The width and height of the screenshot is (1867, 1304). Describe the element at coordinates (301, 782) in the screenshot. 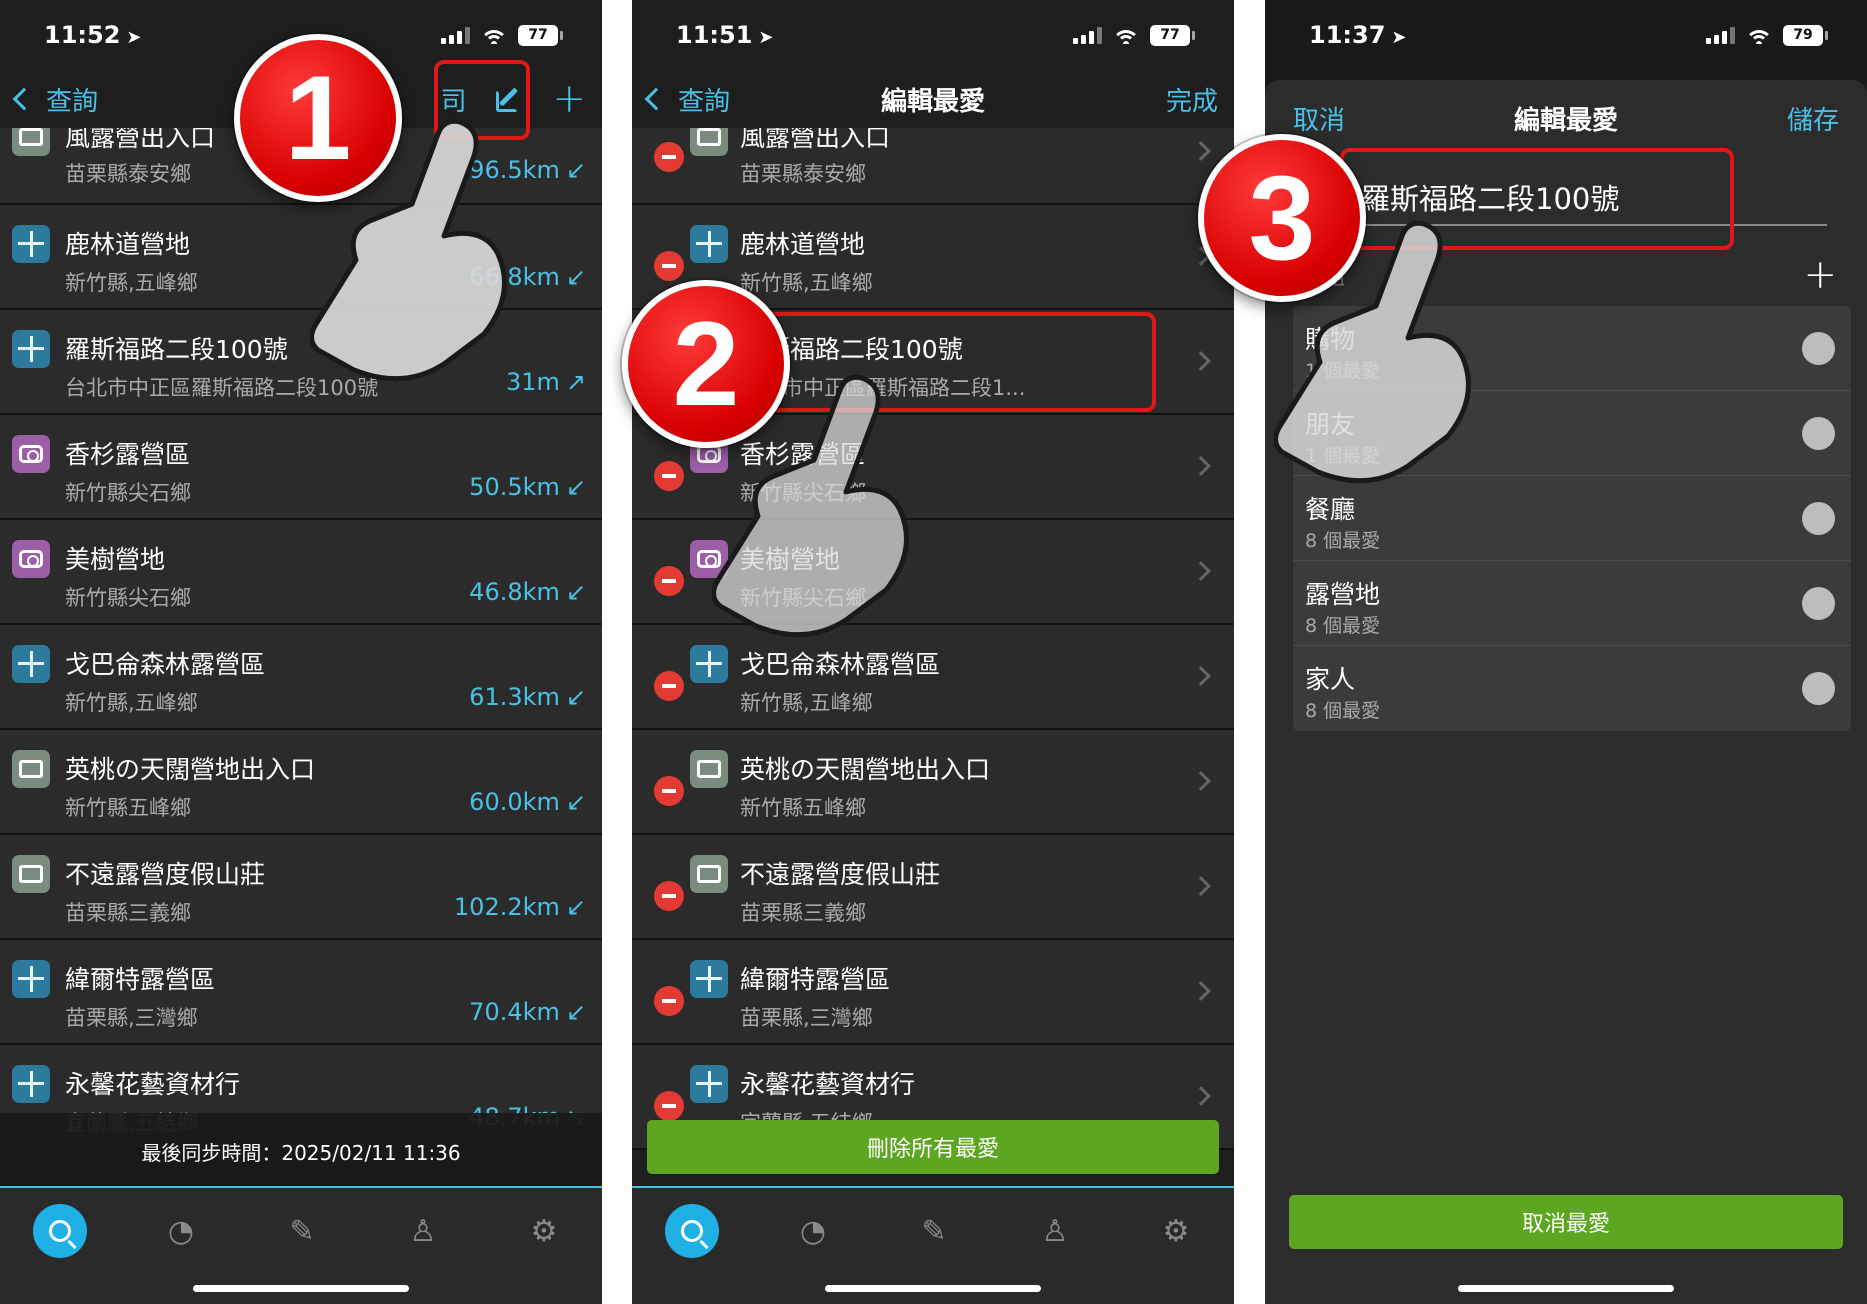

I see `list-item: 英桃の天闊營地出入口 新竹縣五峰鄉 60.0km ↙` at that location.